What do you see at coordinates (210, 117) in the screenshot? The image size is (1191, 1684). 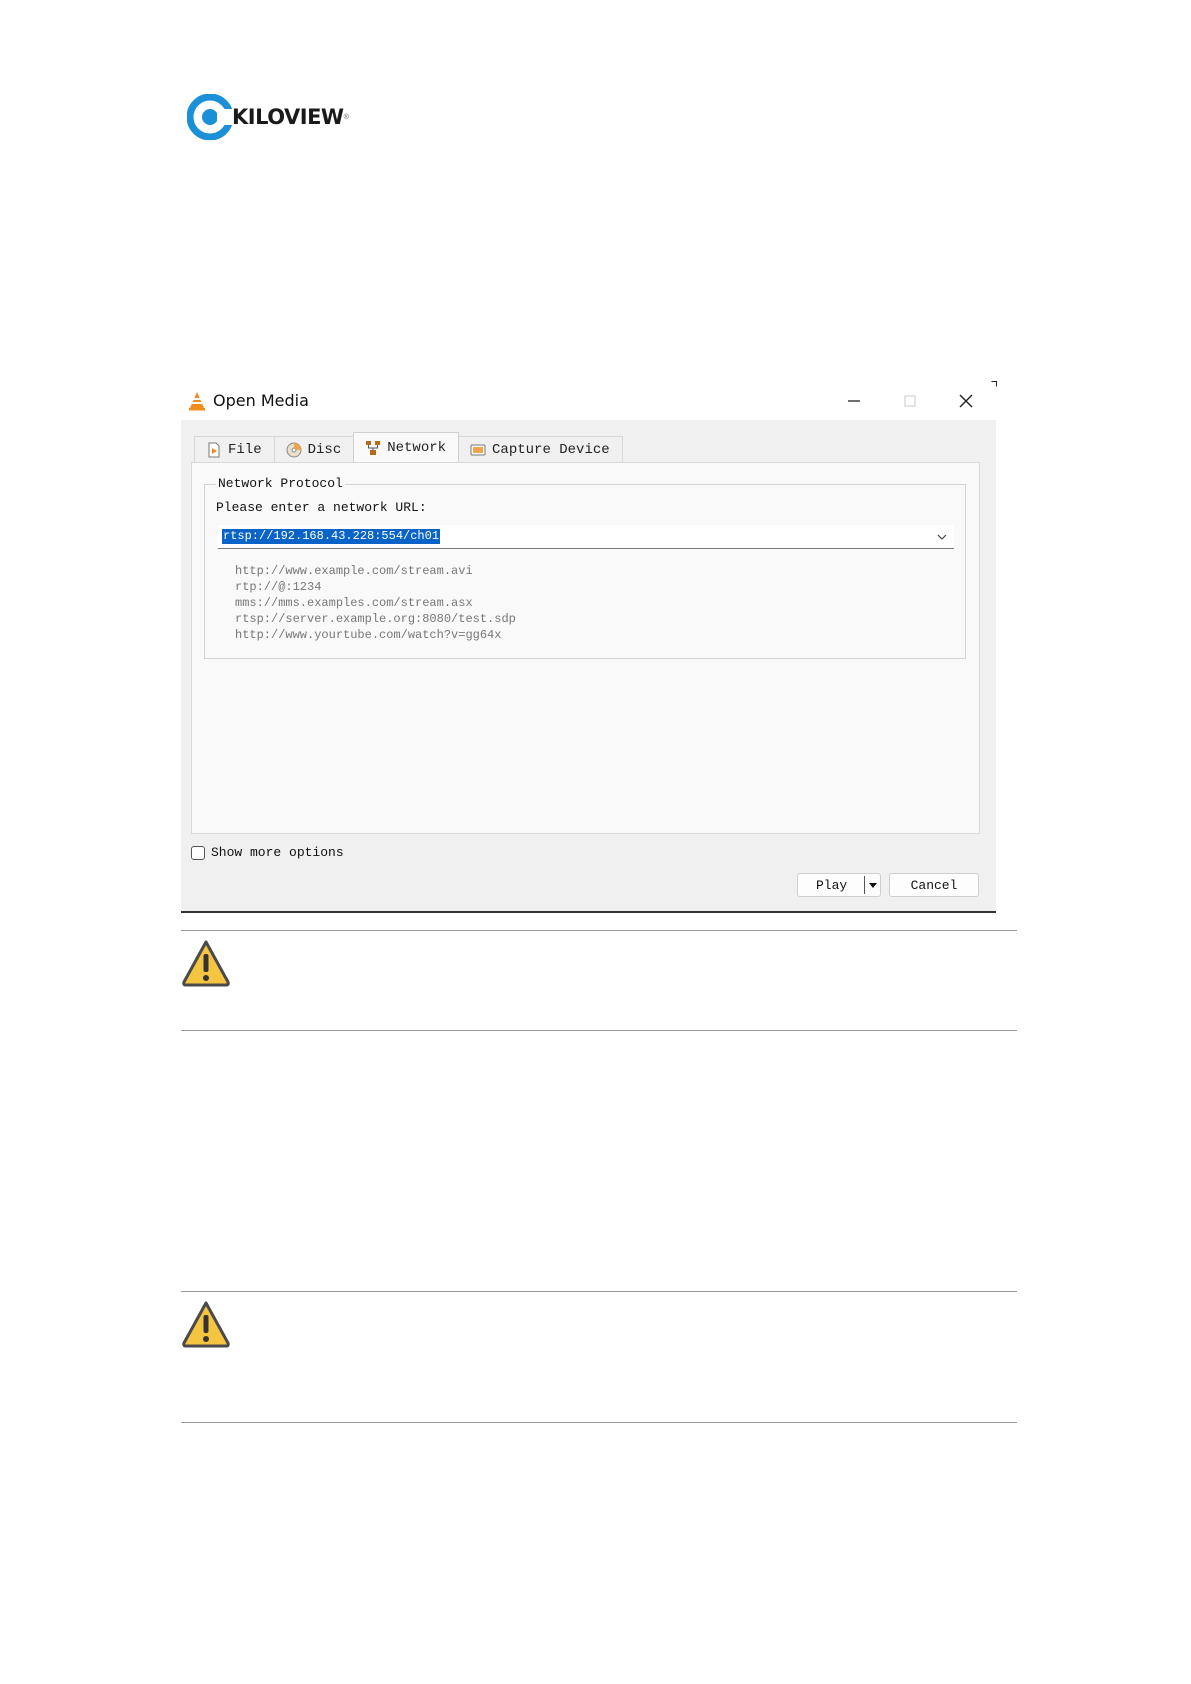 I see `kiloview-logo-icon` at bounding box center [210, 117].